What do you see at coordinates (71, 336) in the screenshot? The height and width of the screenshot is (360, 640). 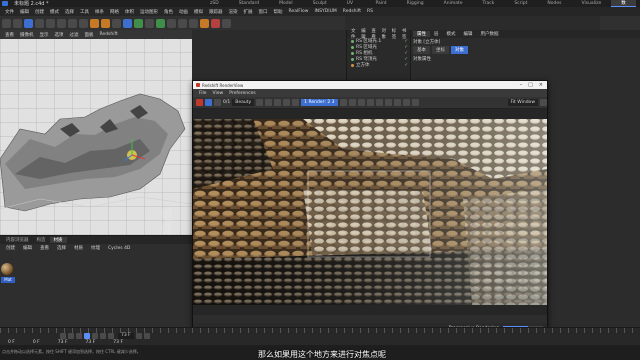 I see `prev-key-icon` at bounding box center [71, 336].